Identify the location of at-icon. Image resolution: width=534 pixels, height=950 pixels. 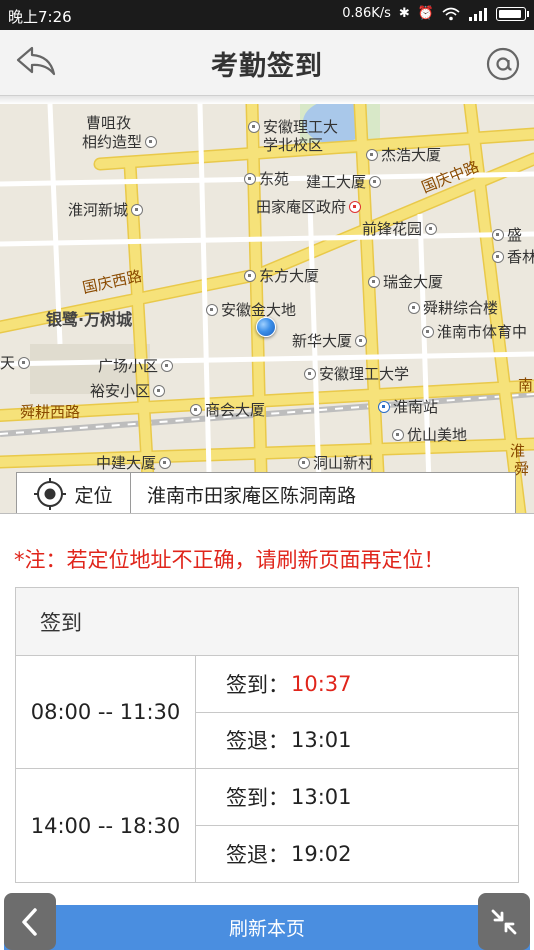
(503, 64).